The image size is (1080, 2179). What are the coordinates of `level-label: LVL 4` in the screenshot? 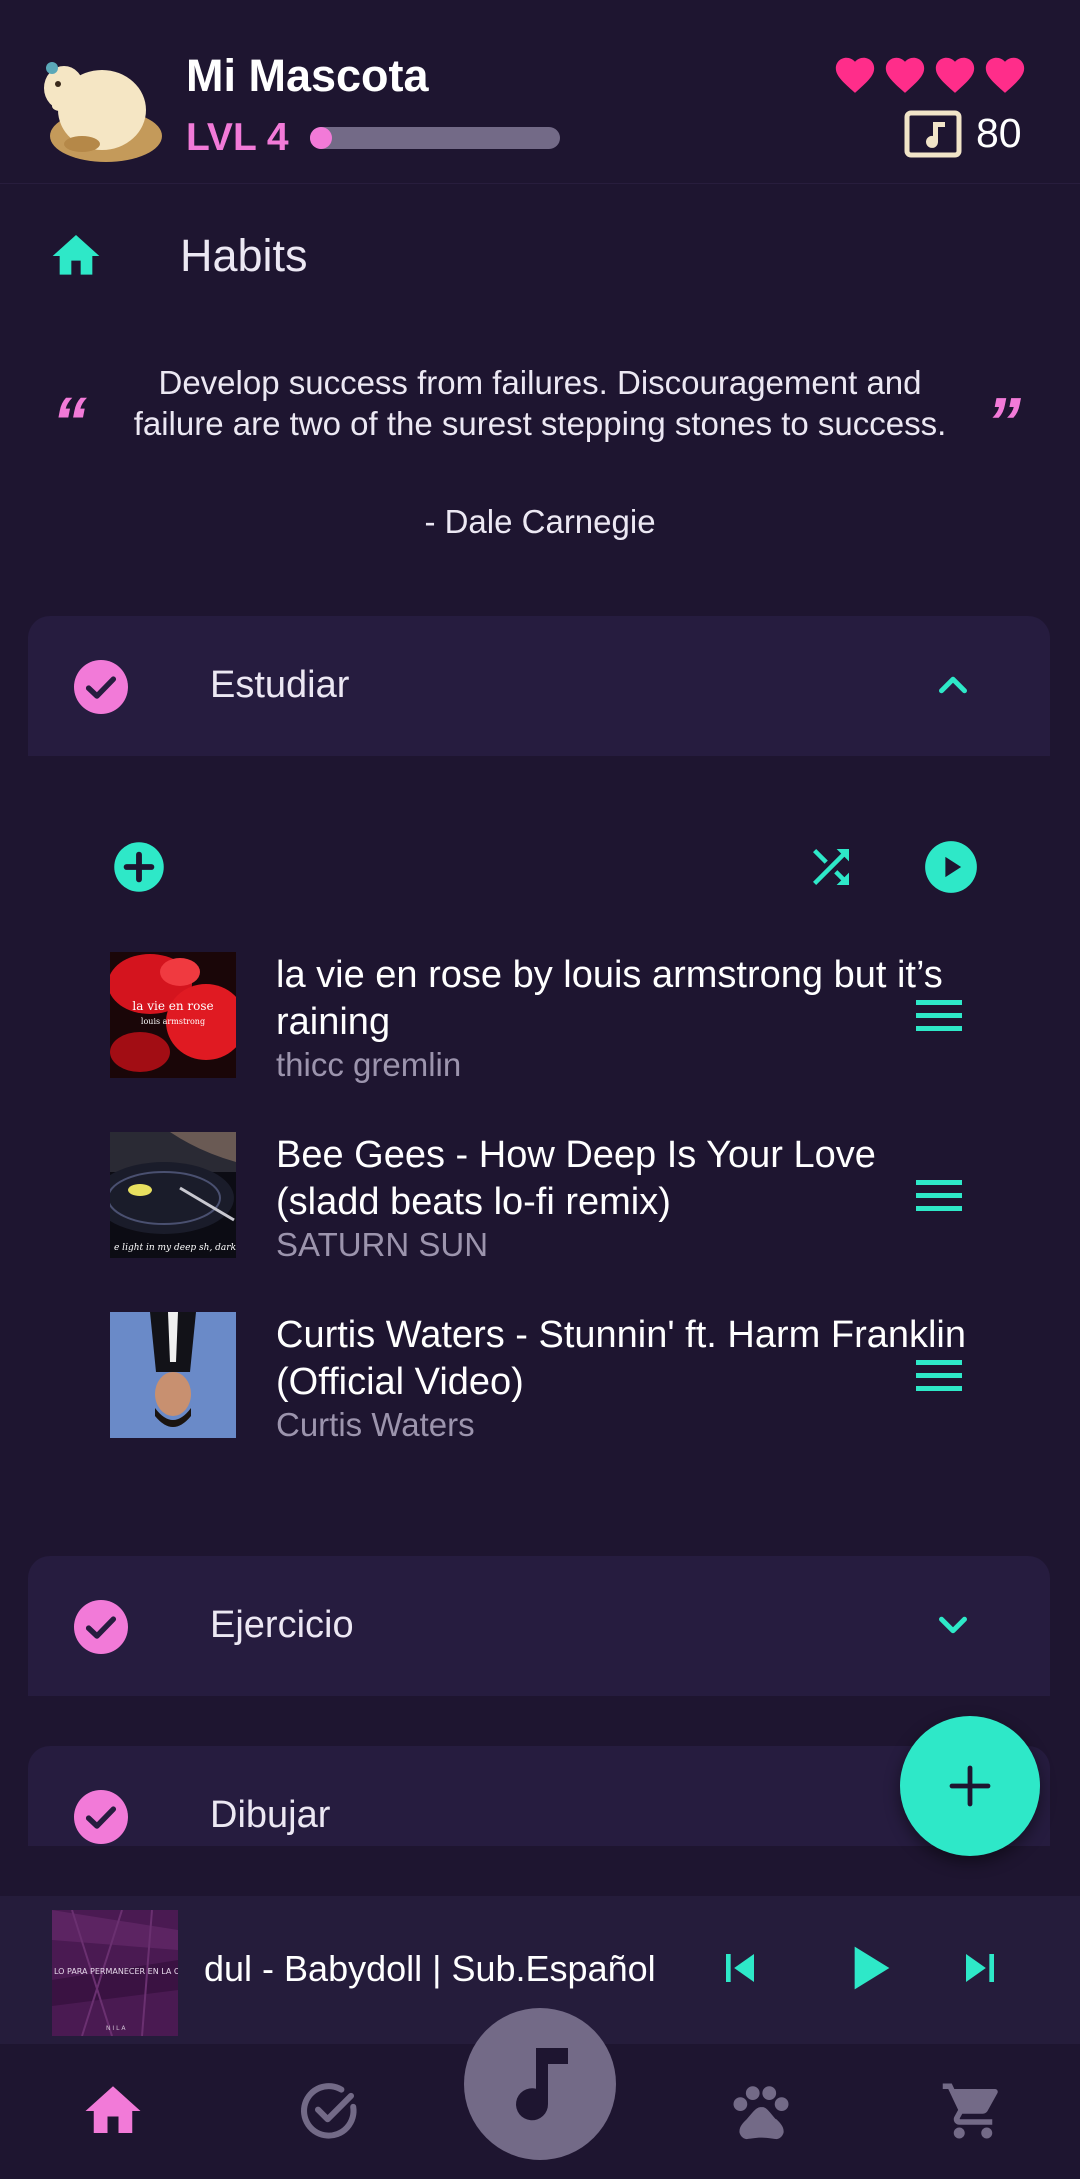 It's located at (237, 137).